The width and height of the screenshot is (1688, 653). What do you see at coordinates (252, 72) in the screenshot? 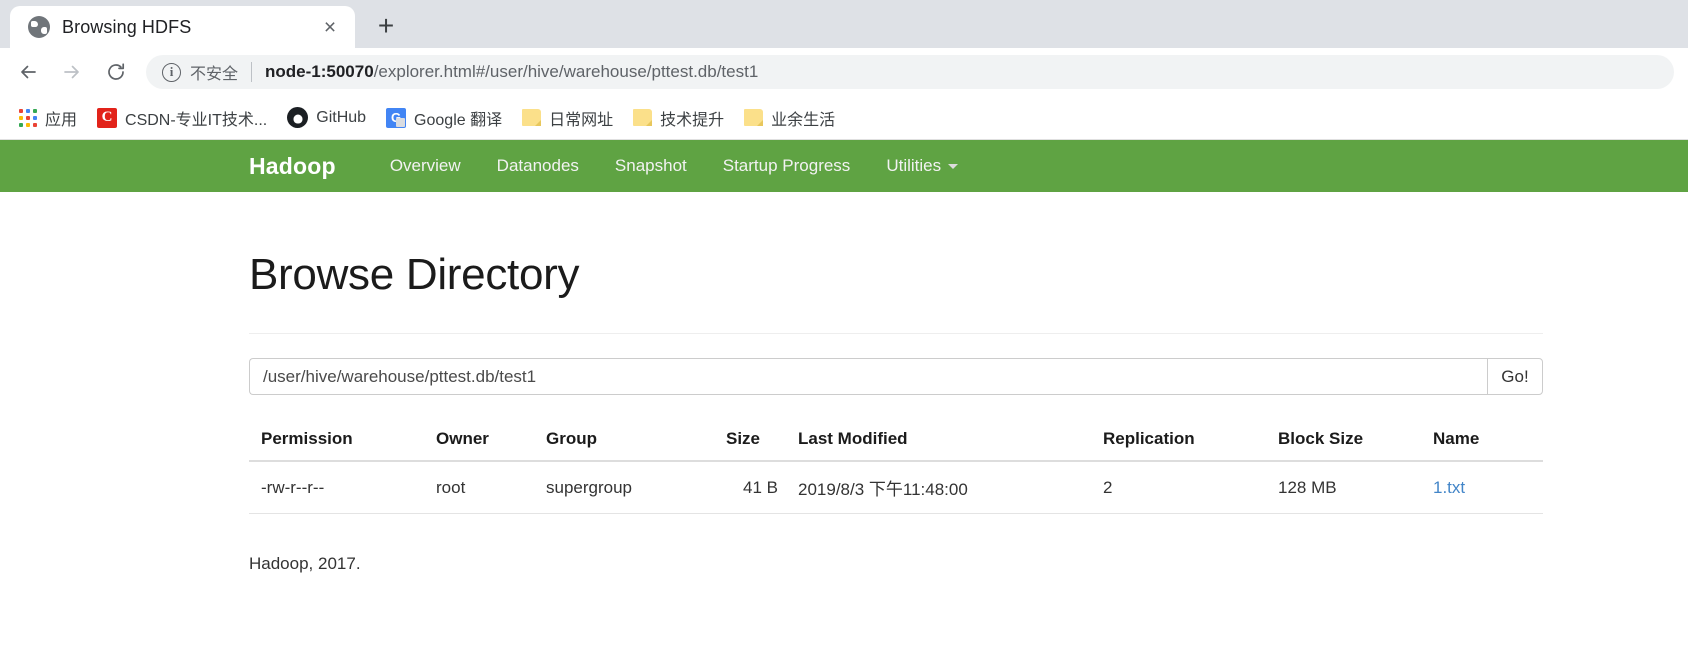
I see `omnibox-divider` at bounding box center [252, 72].